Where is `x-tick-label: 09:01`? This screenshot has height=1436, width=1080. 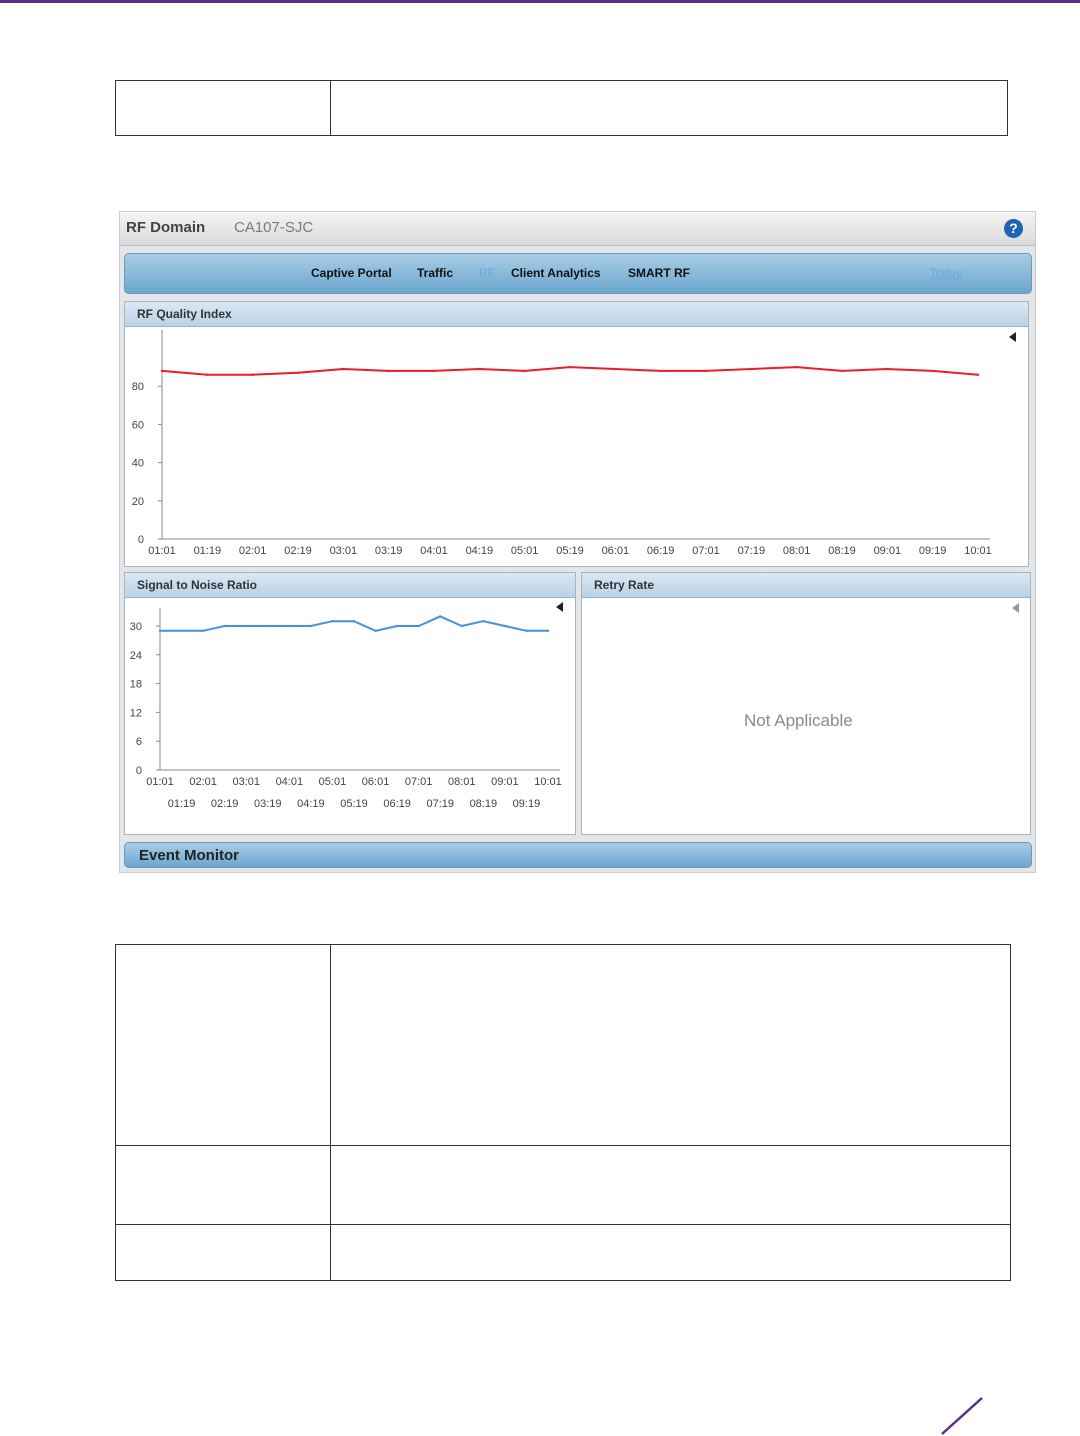
x-tick-label: 09:01 is located at coordinates (505, 782).